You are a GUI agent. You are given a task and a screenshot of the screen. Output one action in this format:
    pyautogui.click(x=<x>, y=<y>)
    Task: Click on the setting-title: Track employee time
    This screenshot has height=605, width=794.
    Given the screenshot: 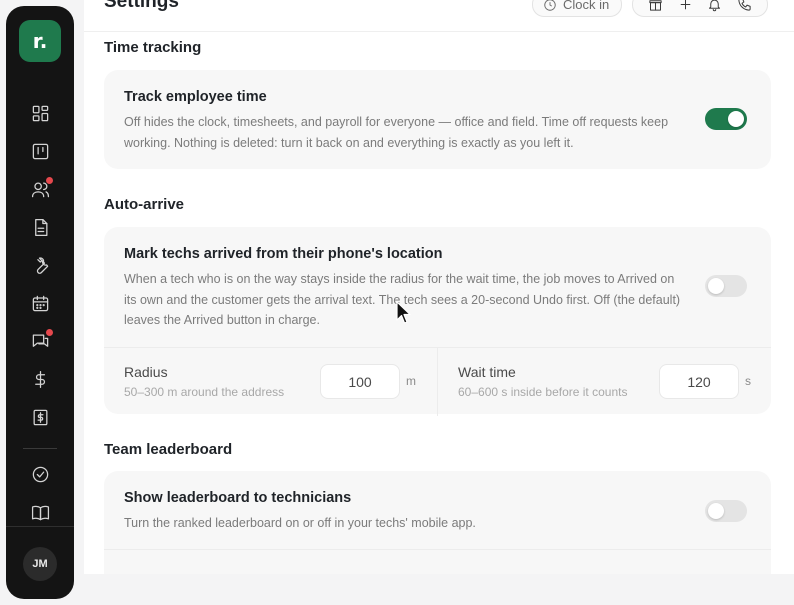 What is the action you would take?
    pyautogui.click(x=195, y=97)
    